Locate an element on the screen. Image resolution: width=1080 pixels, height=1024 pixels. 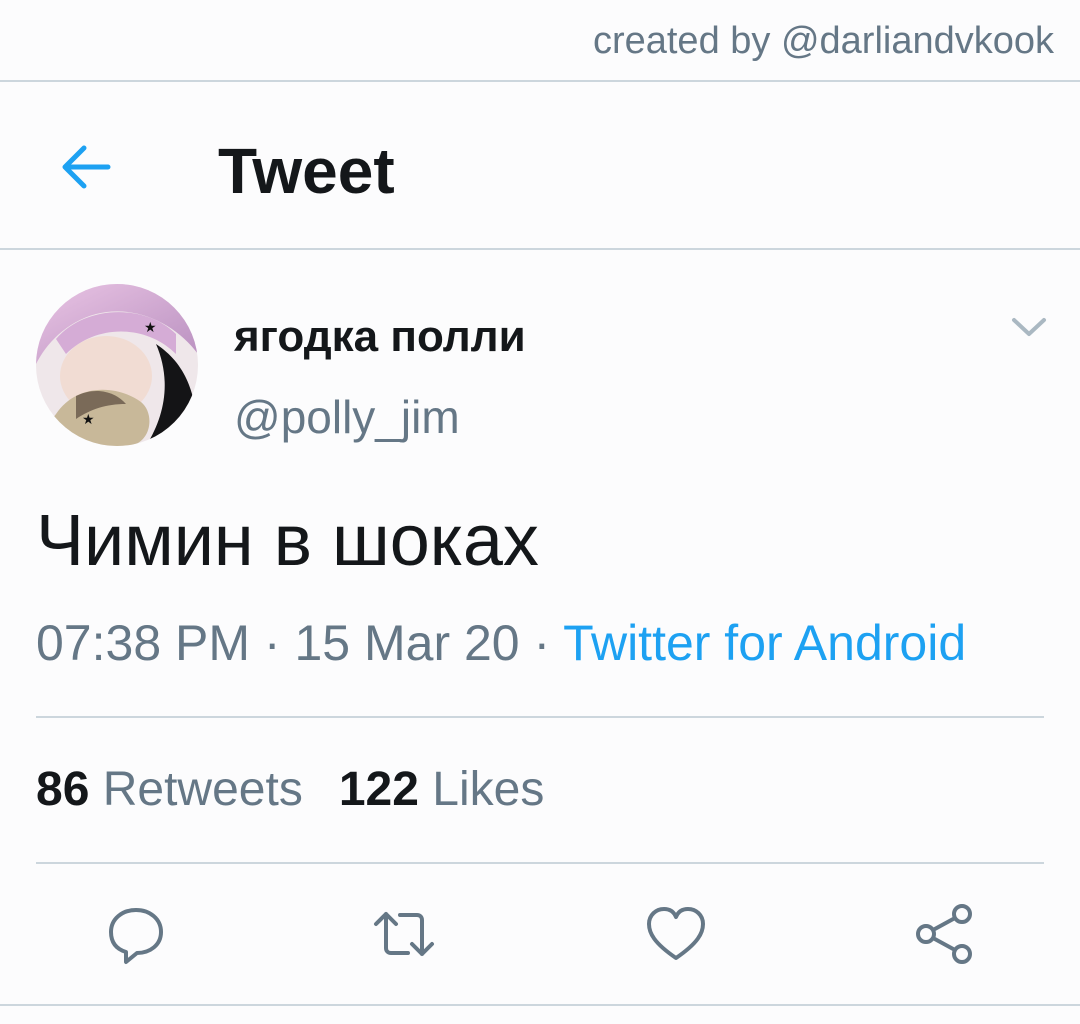
back-arrow-icon is located at coordinates (85, 167).